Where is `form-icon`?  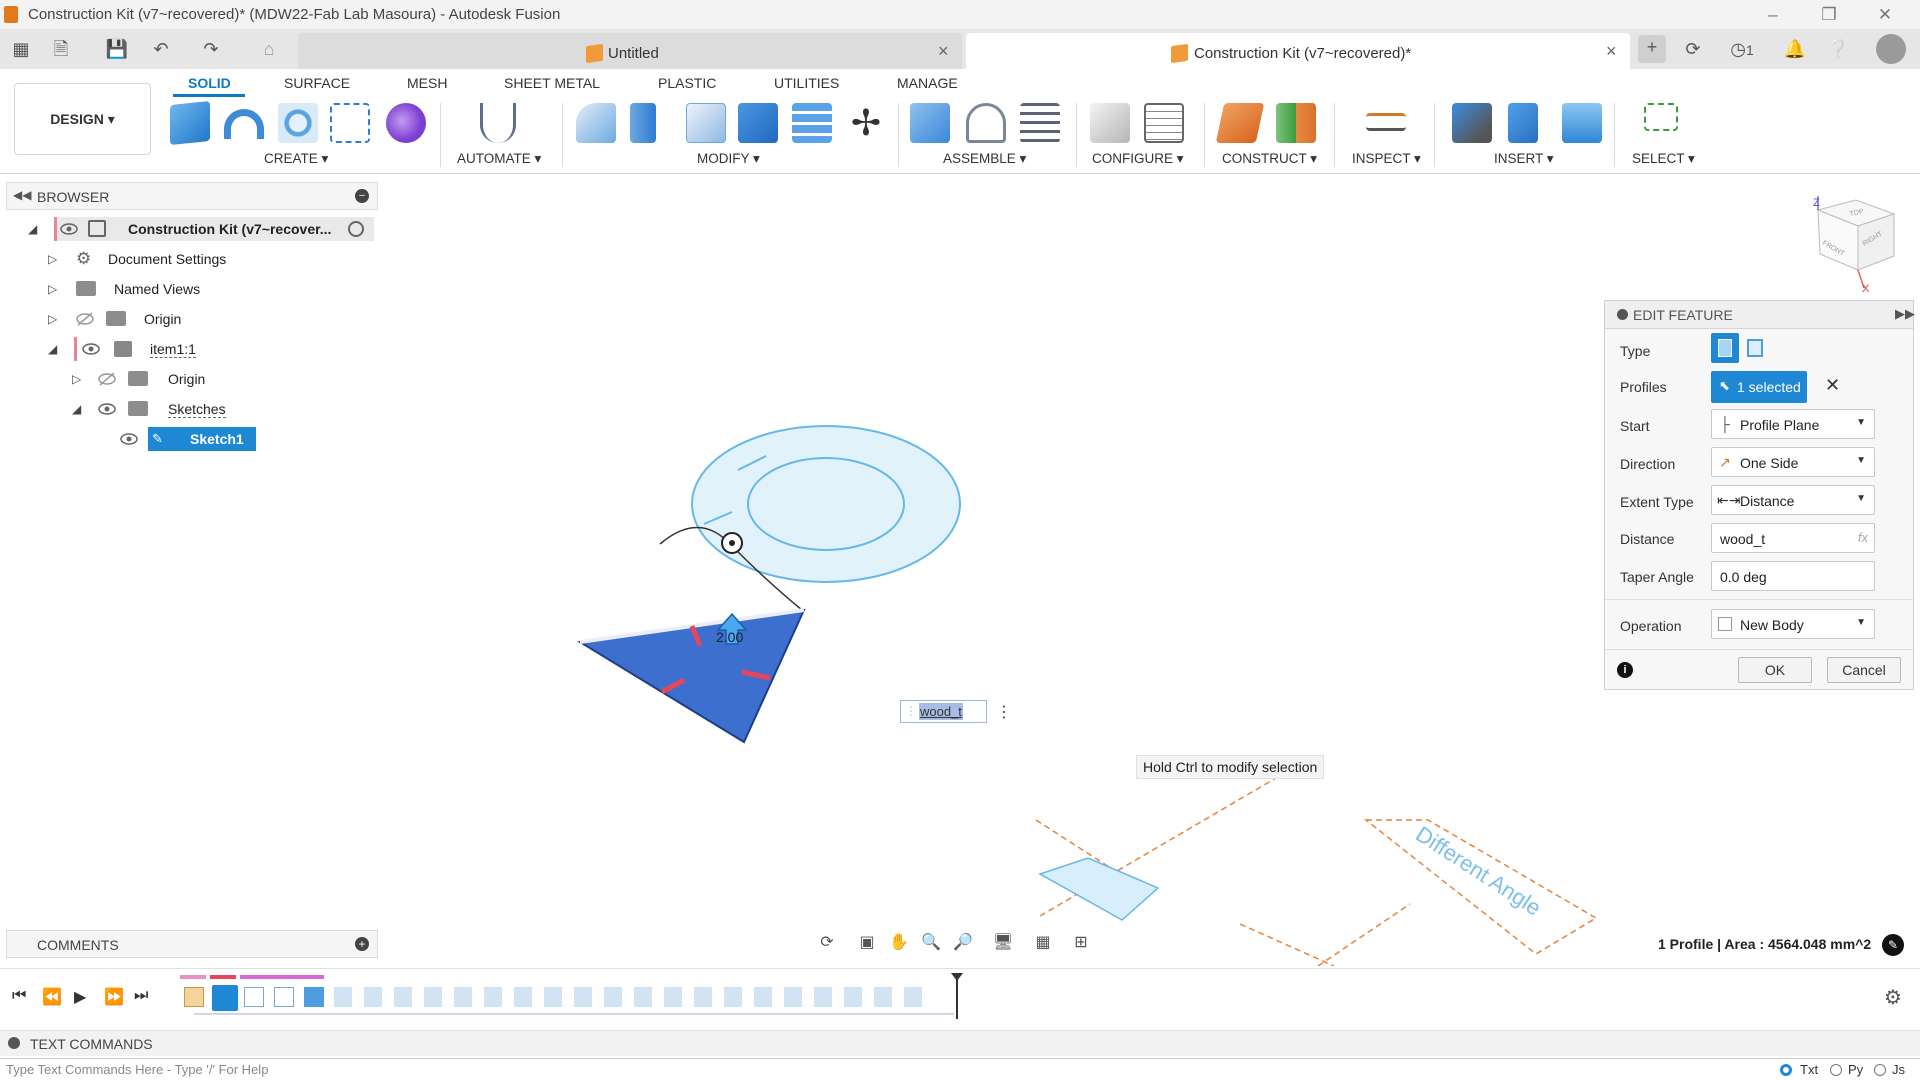
form-icon is located at coordinates (406, 123).